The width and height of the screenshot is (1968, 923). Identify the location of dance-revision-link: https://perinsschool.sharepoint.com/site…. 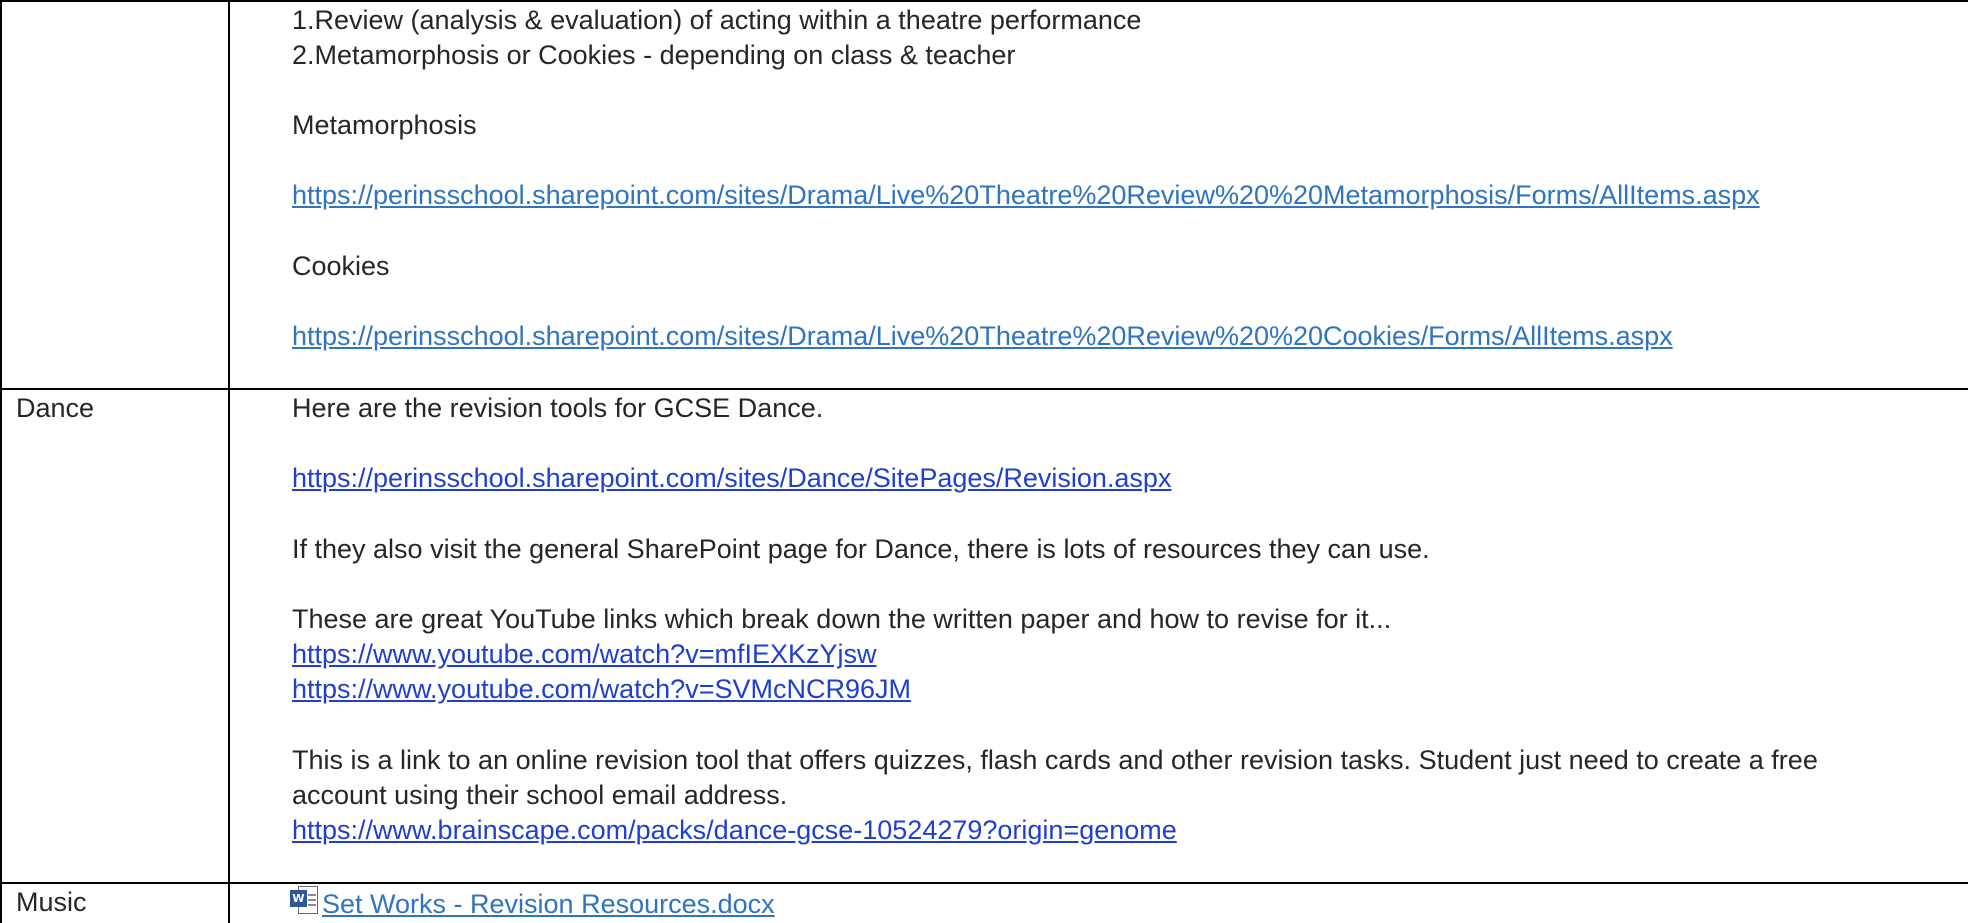
(731, 478).